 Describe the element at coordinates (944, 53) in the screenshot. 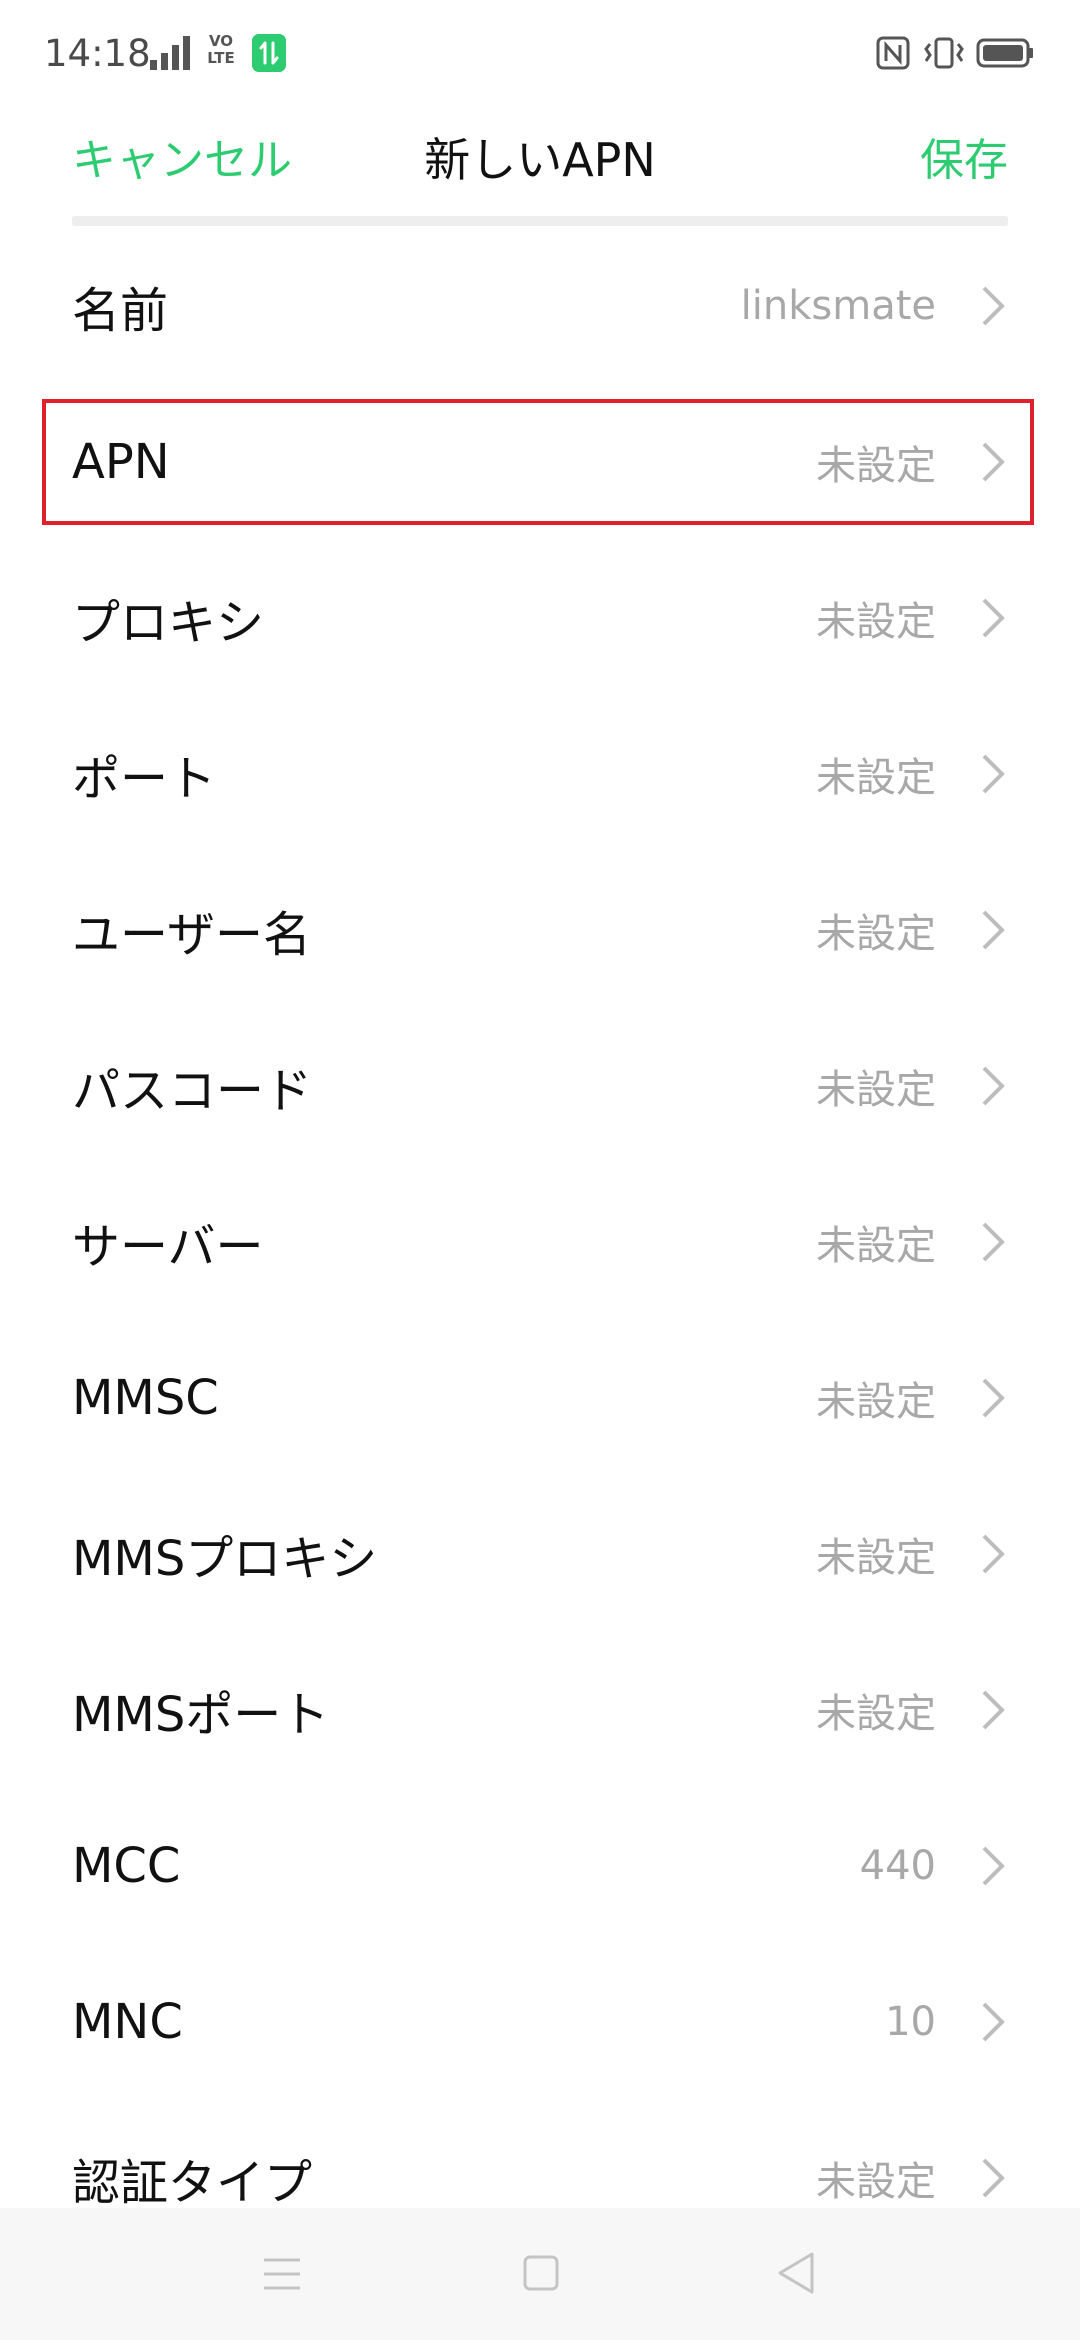

I see `vibrate-icon` at that location.